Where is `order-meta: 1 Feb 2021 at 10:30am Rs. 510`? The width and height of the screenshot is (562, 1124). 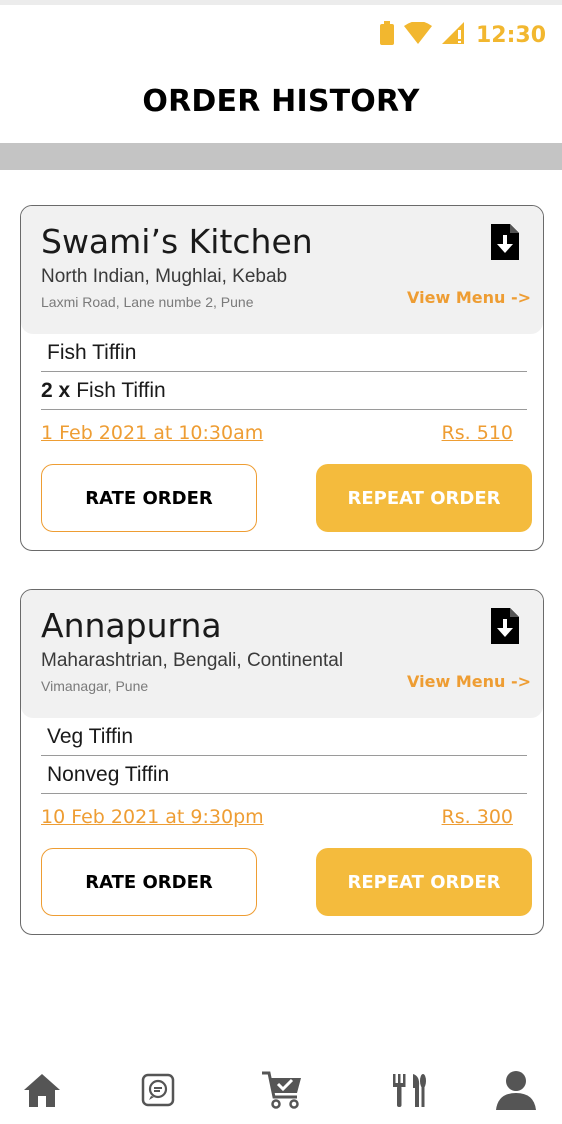 order-meta: 1 Feb 2021 at 10:30am Rs. 510 is located at coordinates (284, 437).